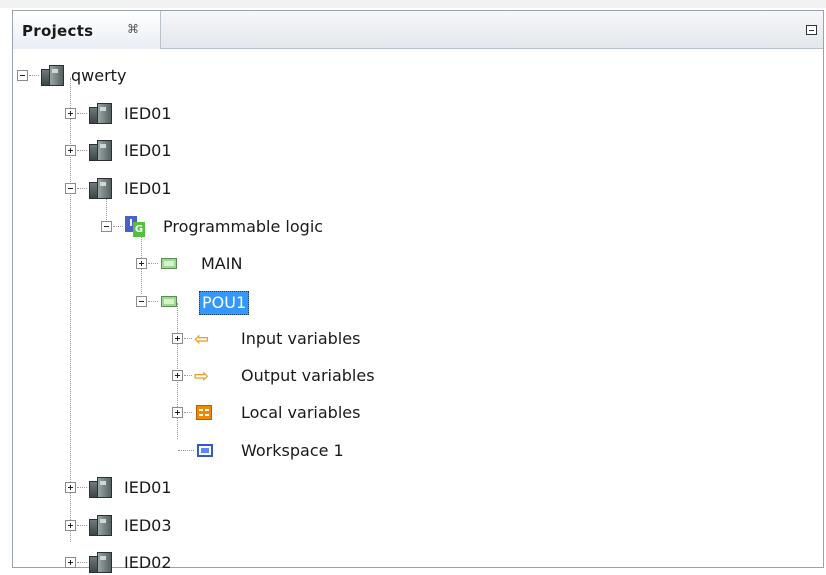  Describe the element at coordinates (213, 563) in the screenshot. I see `tree-node-ied: IED02` at that location.